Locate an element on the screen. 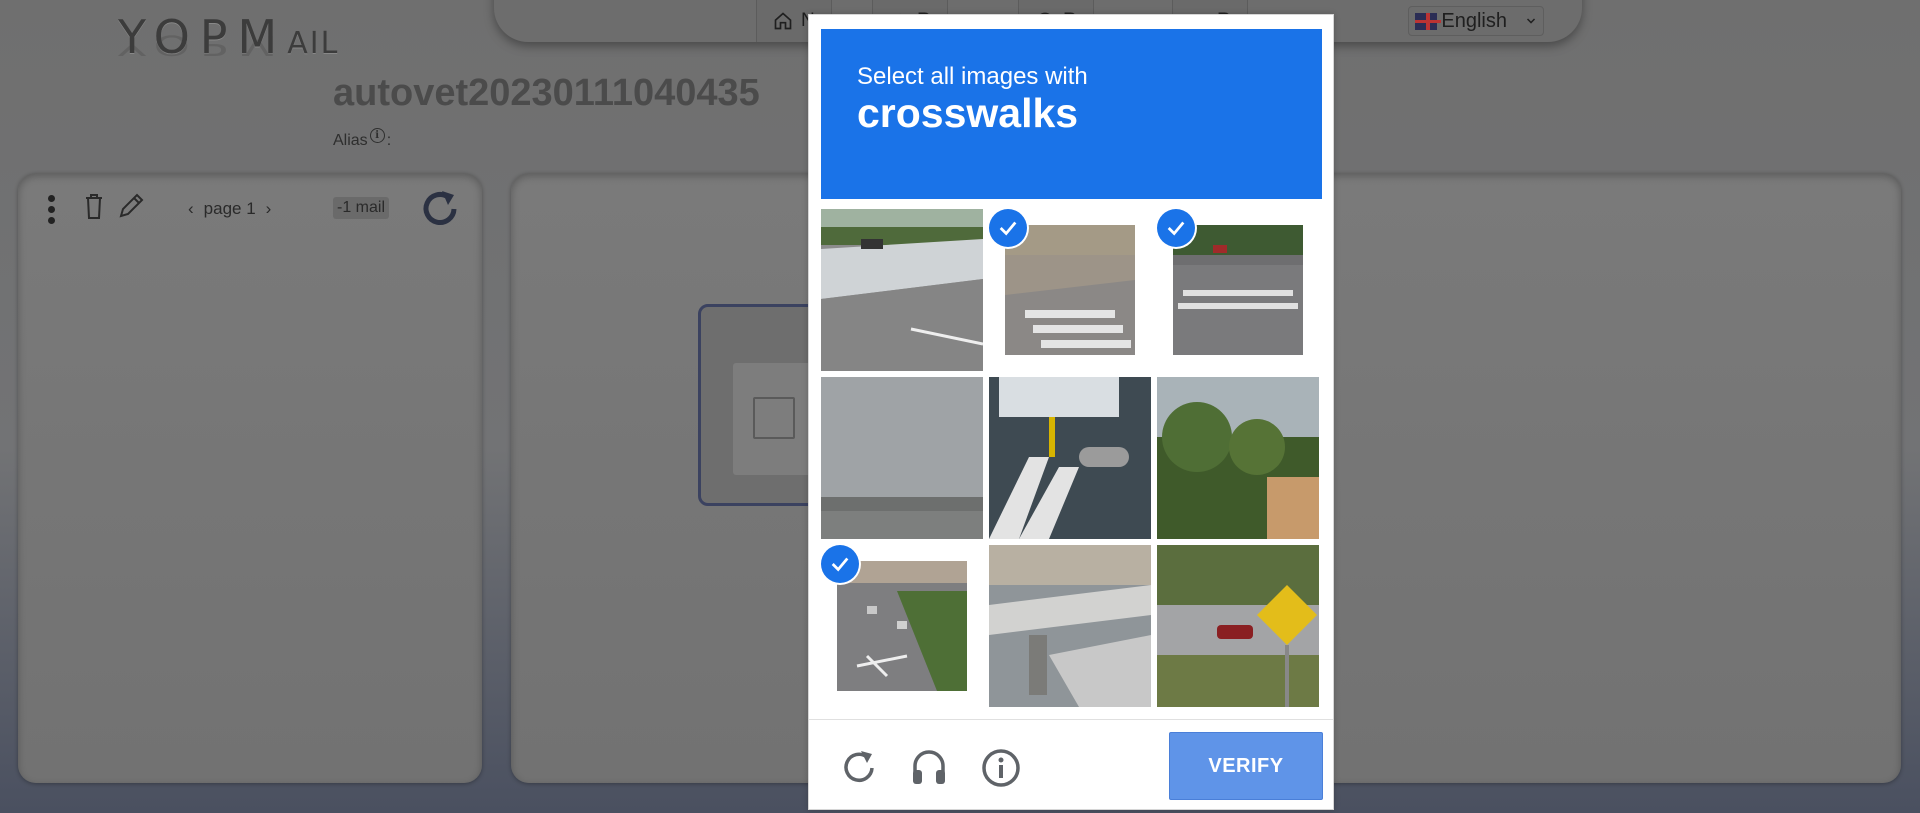  verify-button: VERIFY is located at coordinates (1246, 766).